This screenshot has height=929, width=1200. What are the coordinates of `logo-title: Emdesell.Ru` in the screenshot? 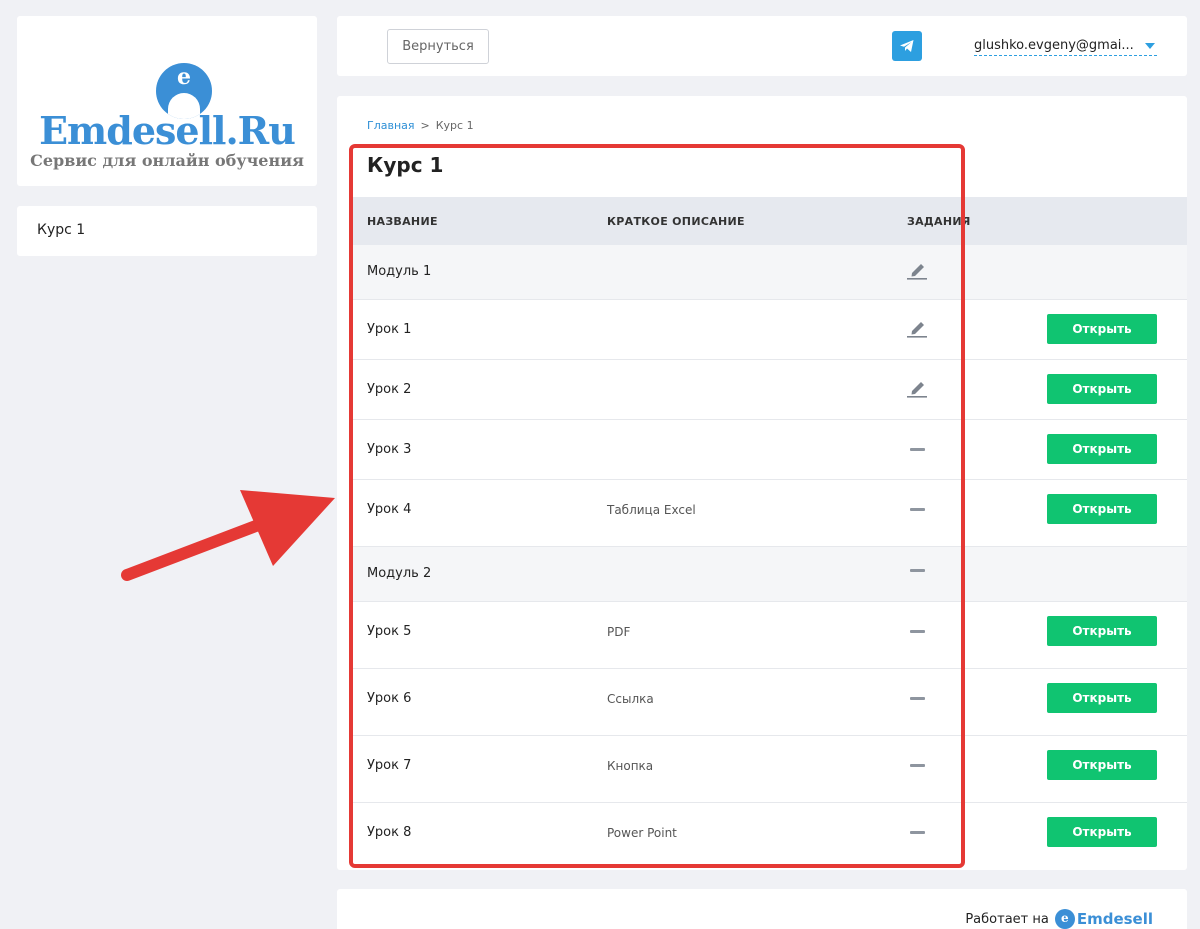 It's located at (167, 130).